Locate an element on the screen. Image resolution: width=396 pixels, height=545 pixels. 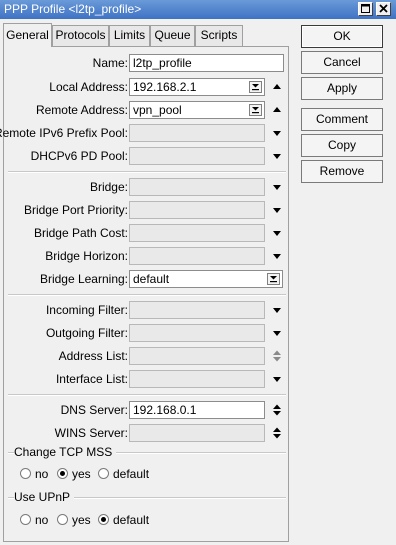
outgoing-filter-field is located at coordinates (197, 333).